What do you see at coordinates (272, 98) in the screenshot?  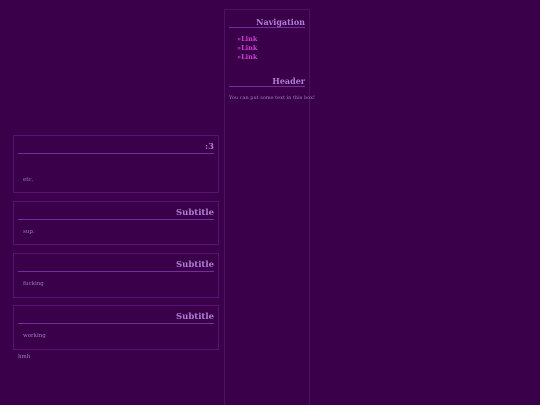 I see `sidebar-box-text: You can put some text in this box!` at bounding box center [272, 98].